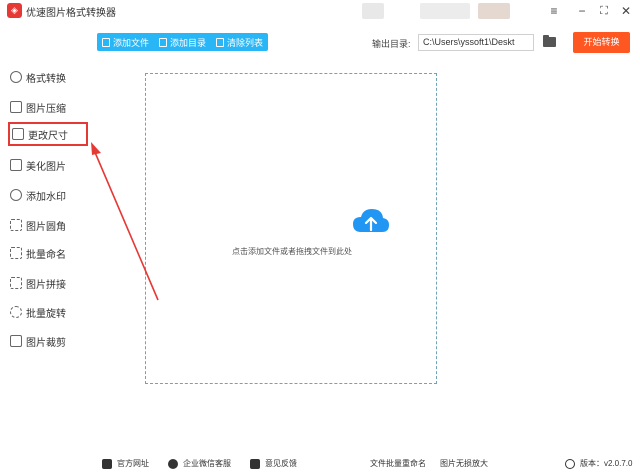 This screenshot has height=476, width=640. What do you see at coordinates (476, 42) in the screenshot?
I see `output-path-field: C:\Users\yssoft1\Deskt` at bounding box center [476, 42].